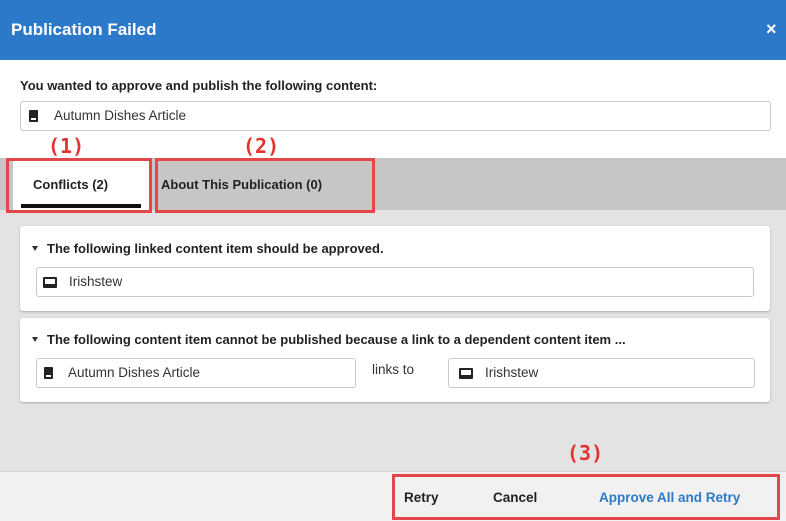 The width and height of the screenshot is (786, 521). Describe the element at coordinates (120, 115) in the screenshot. I see `content-item-label: Autumn Dishes Article` at that location.